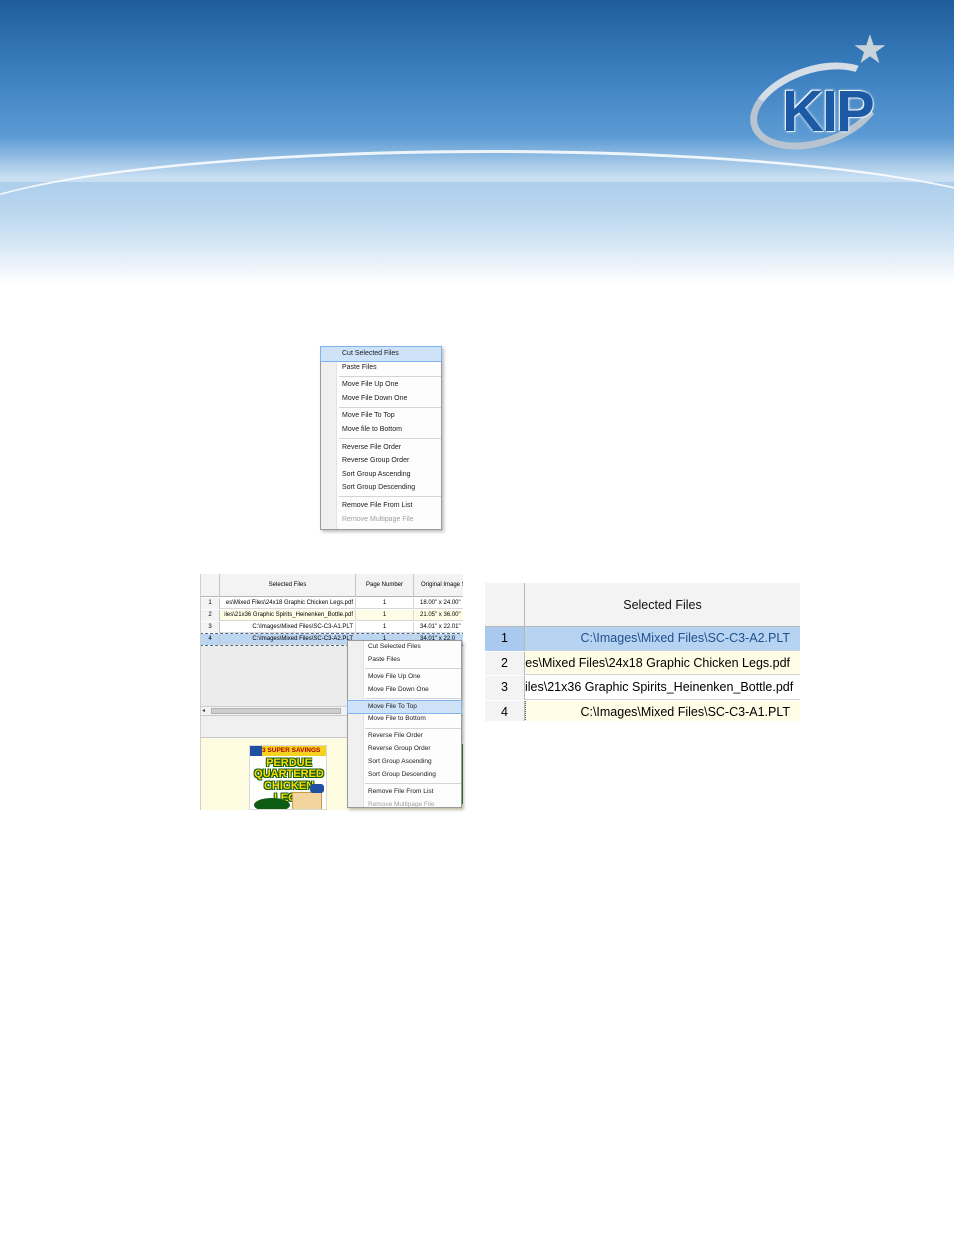  I want to click on kip-logo: ★ KIP, so click(816, 97).